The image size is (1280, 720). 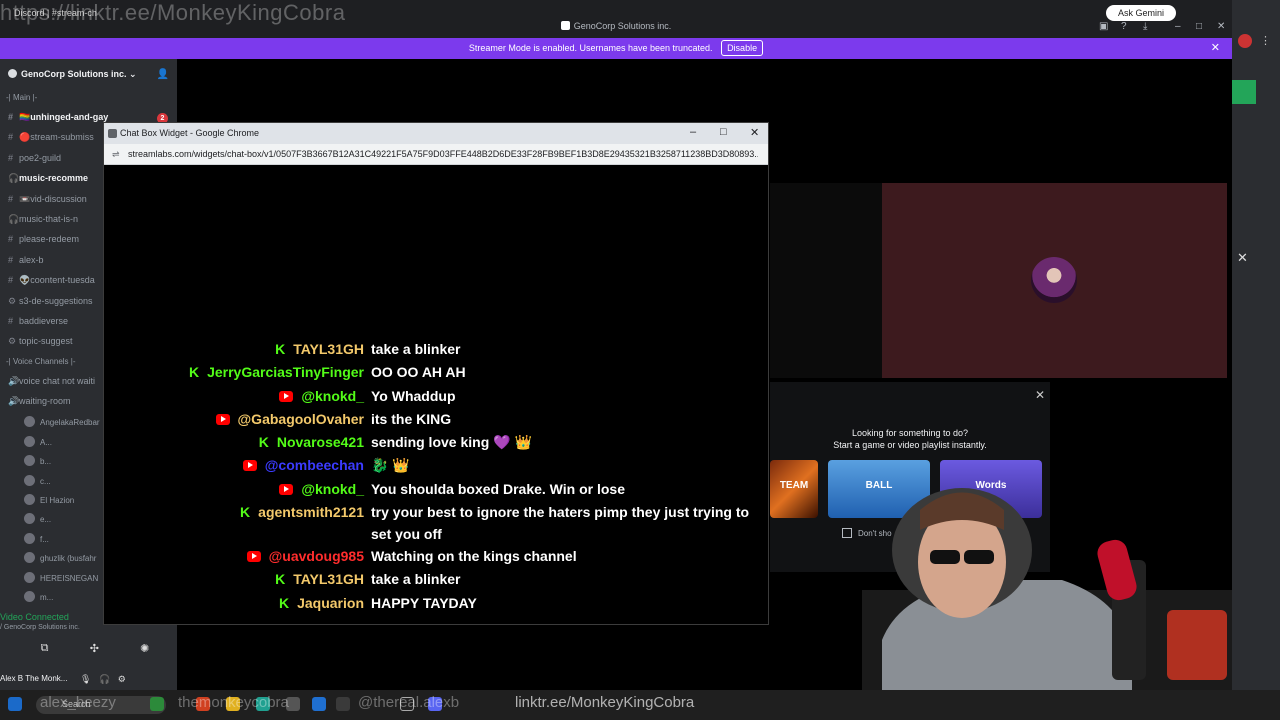 I want to click on webcam-person, so click(x=1047, y=589).